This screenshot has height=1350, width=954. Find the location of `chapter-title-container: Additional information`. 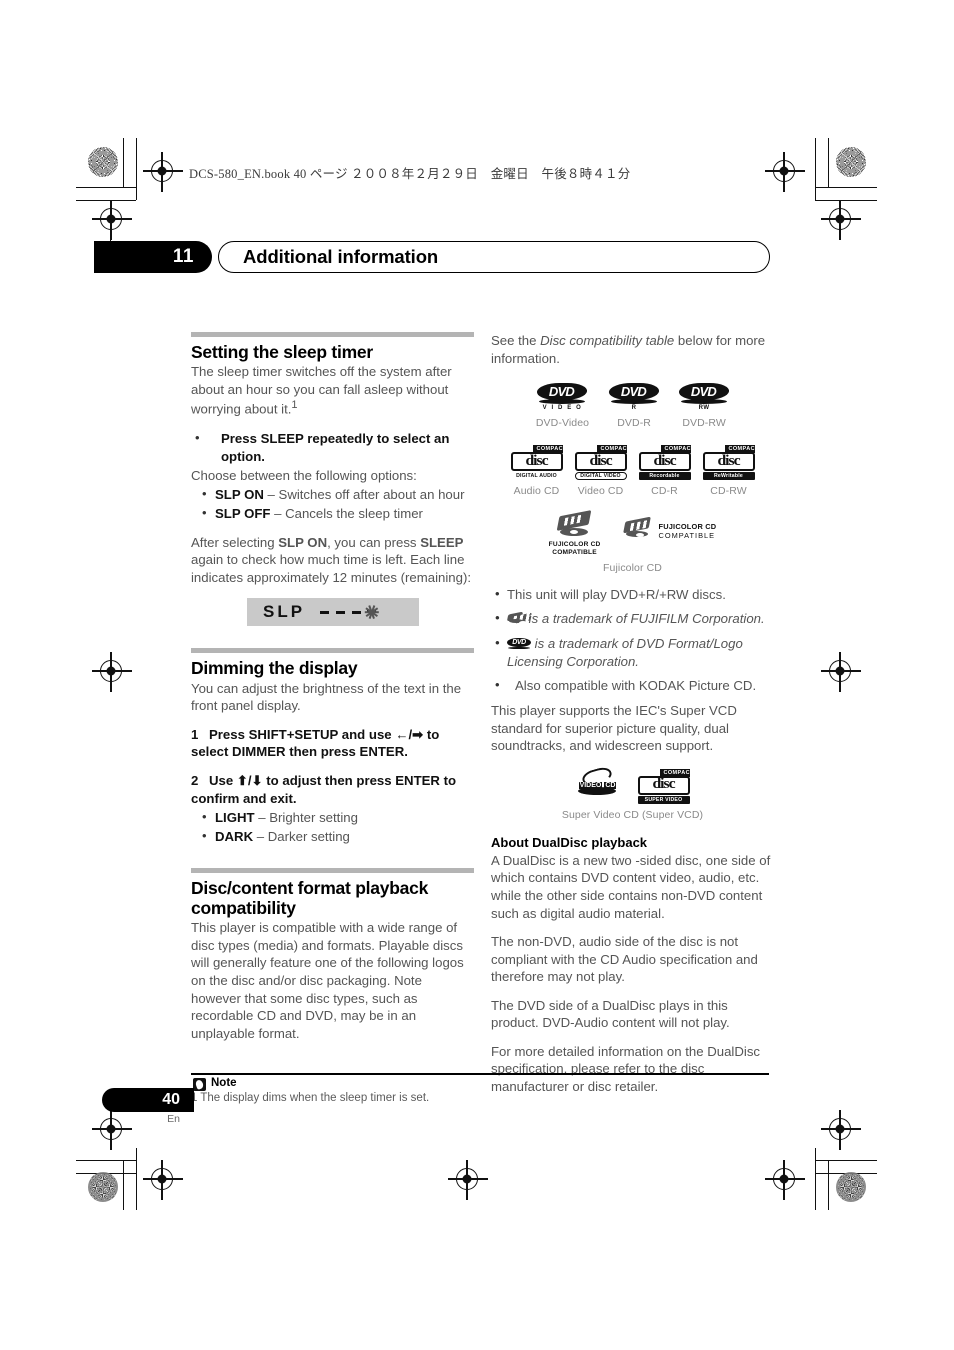

chapter-title-container: Additional information is located at coordinates (494, 257).